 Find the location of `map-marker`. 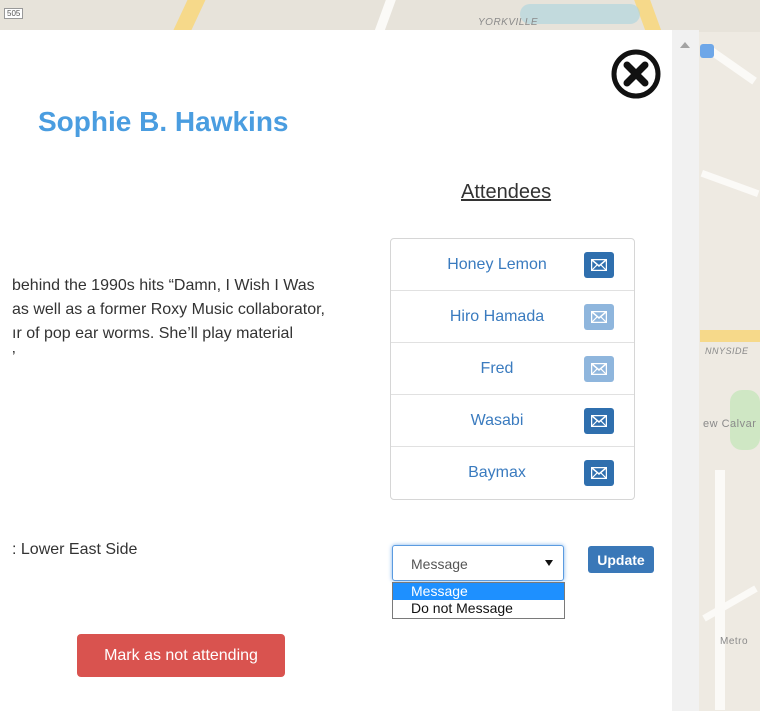

map-marker is located at coordinates (707, 51).